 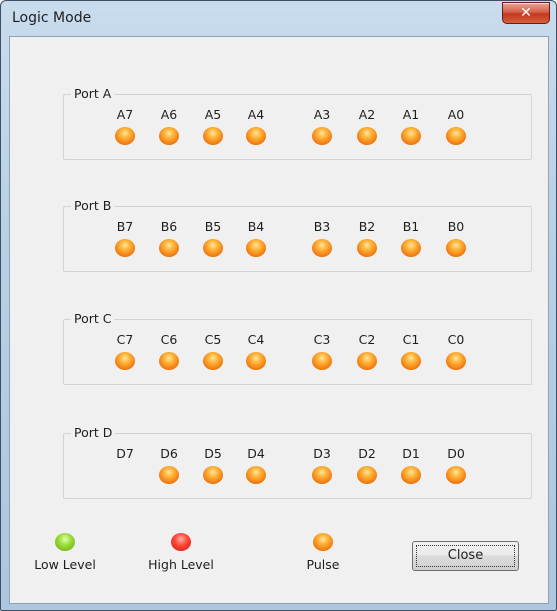 What do you see at coordinates (456, 351) in the screenshot?
I see `pin-c0: C0` at bounding box center [456, 351].